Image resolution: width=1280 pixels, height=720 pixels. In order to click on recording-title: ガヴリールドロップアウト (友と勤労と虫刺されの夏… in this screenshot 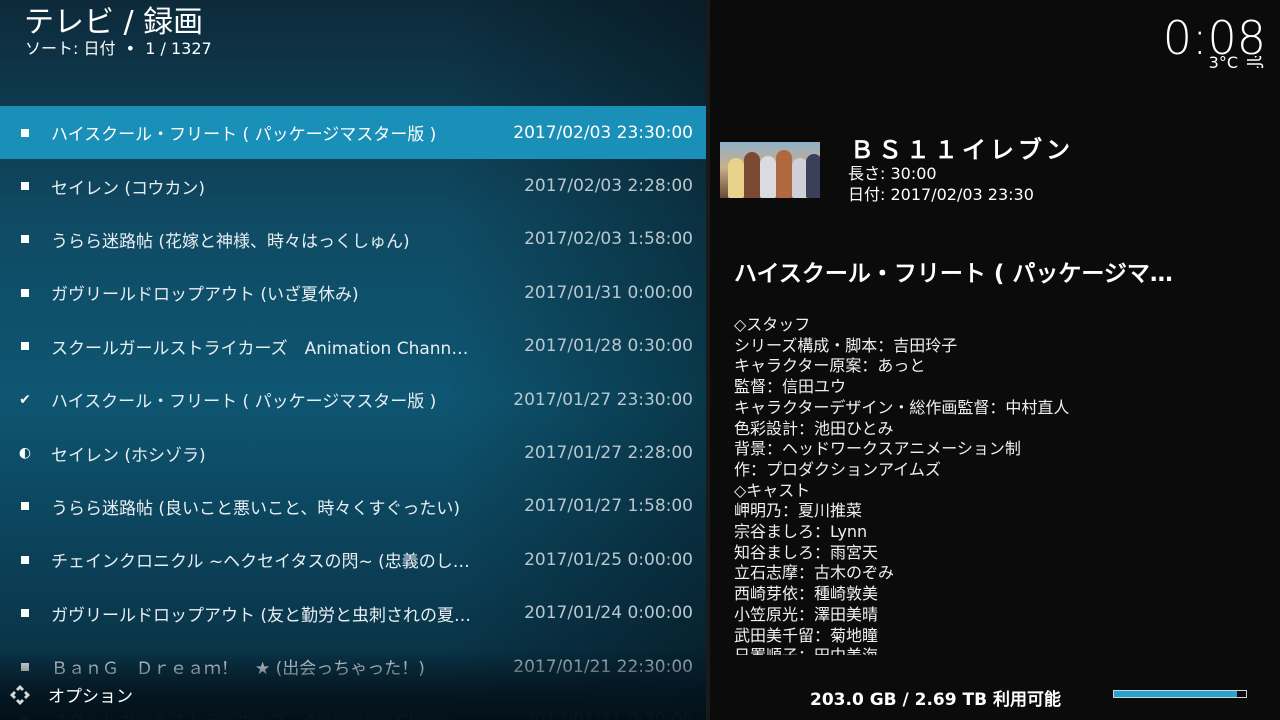, I will do `click(261, 615)`.